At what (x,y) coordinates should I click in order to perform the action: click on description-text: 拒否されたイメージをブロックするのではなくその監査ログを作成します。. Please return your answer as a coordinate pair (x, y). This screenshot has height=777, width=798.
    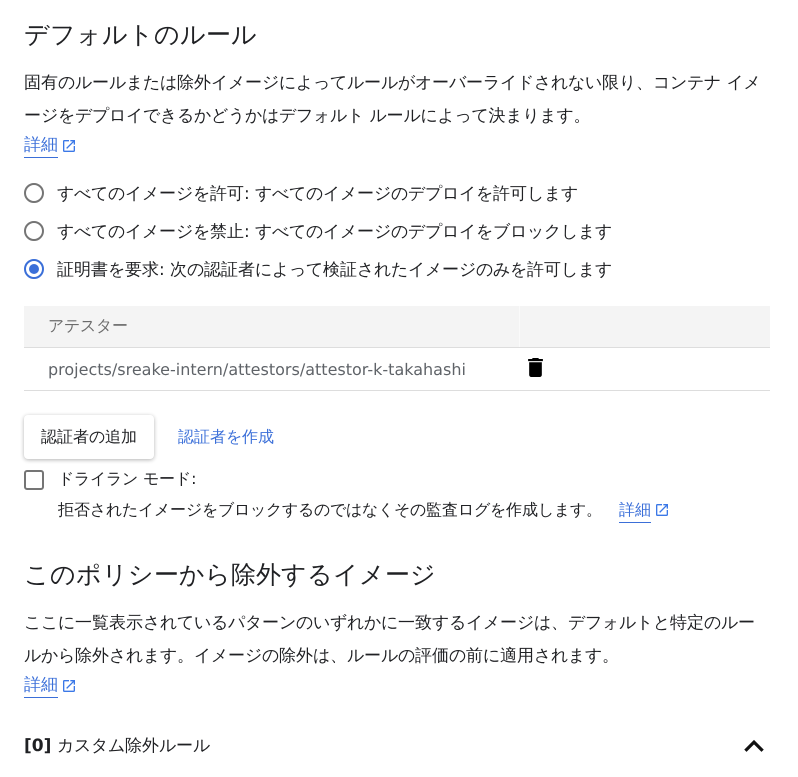
    Looking at the image, I should click on (330, 510).